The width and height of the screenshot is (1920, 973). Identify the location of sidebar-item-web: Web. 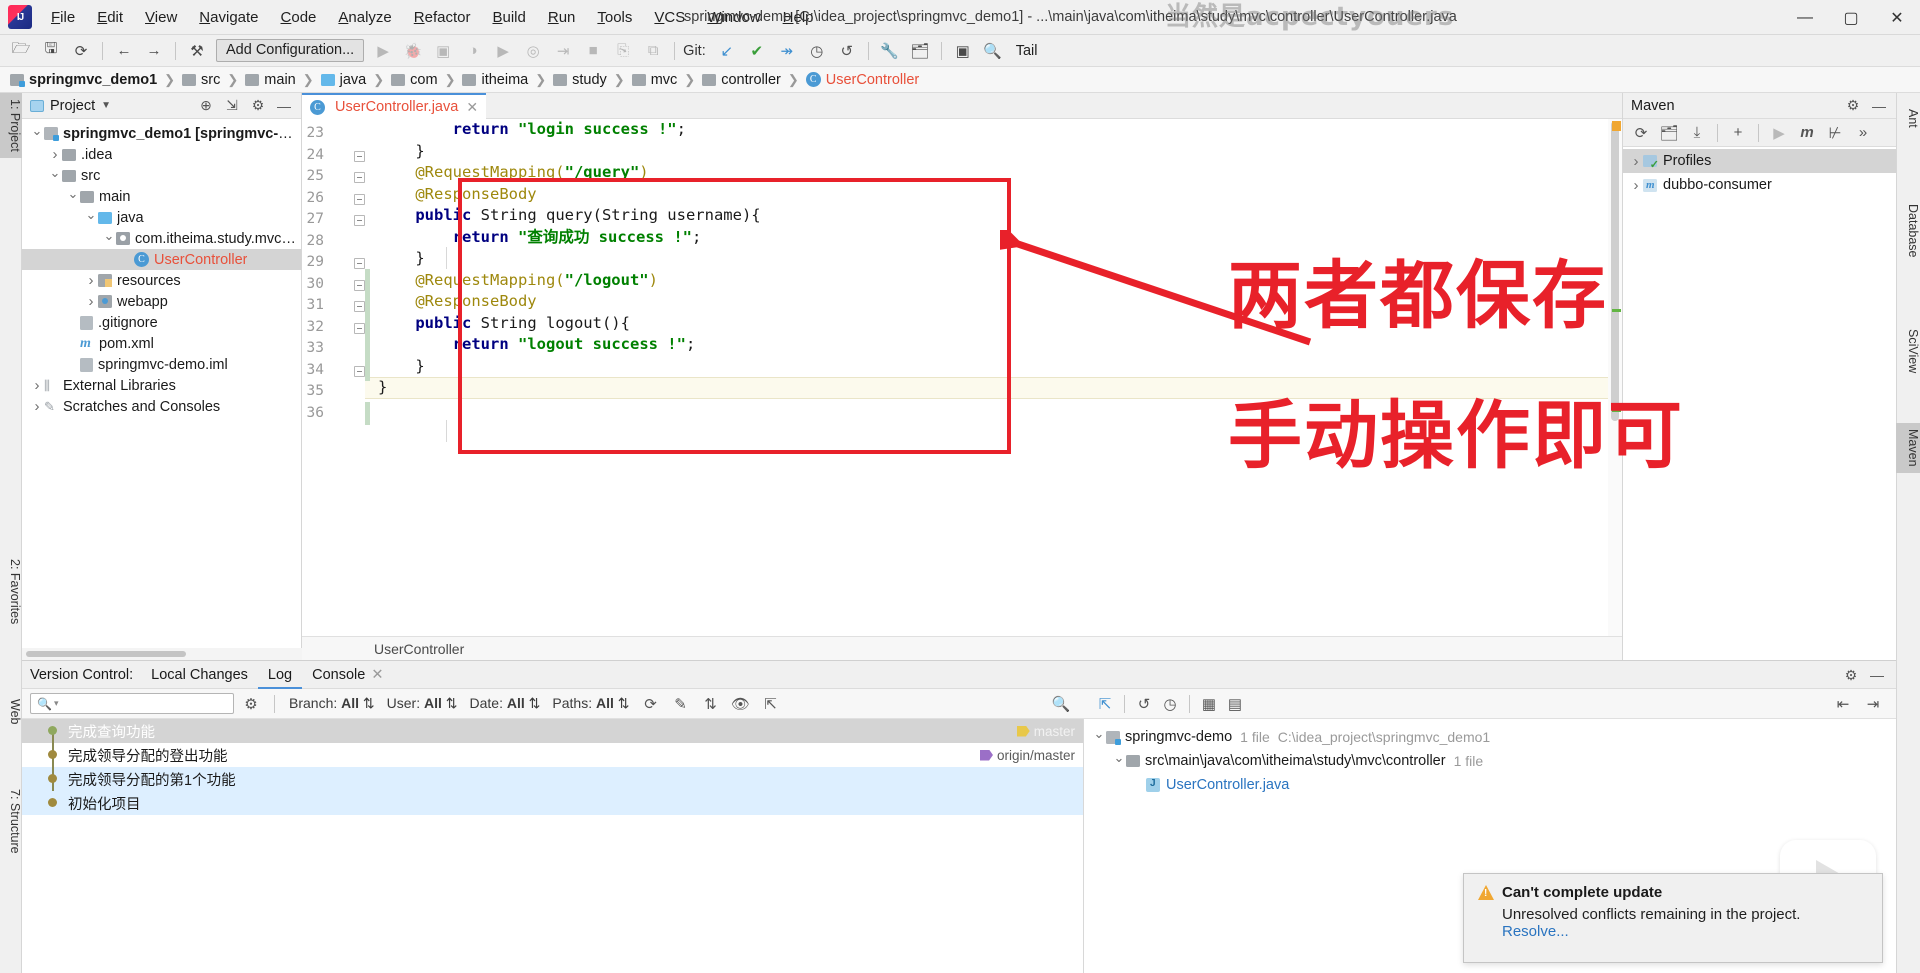
(11, 711).